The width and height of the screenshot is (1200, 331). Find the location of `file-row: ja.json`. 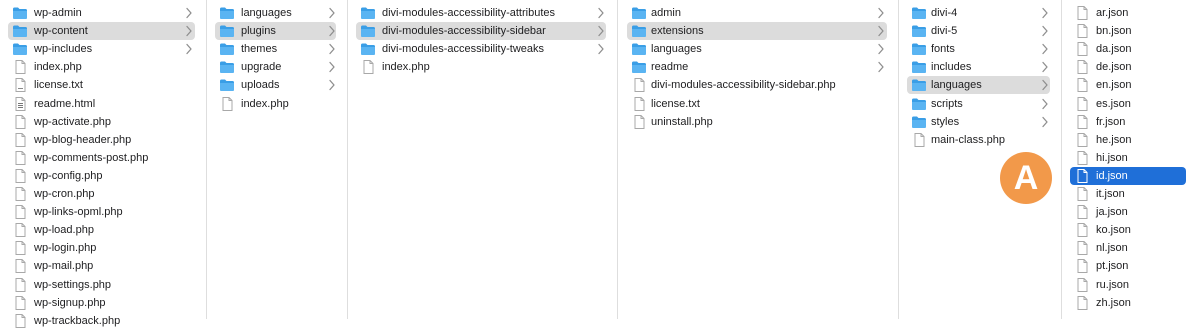

file-row: ja.json is located at coordinates (1128, 212).